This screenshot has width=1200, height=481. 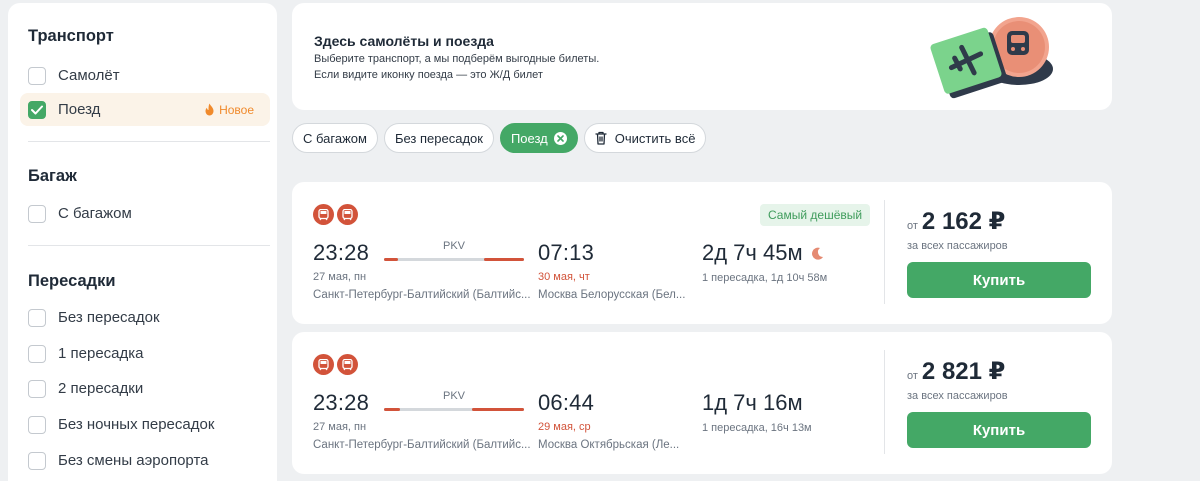 I want to click on transfer-option-same-airport: Без смены аэропорта, so click(x=145, y=460).